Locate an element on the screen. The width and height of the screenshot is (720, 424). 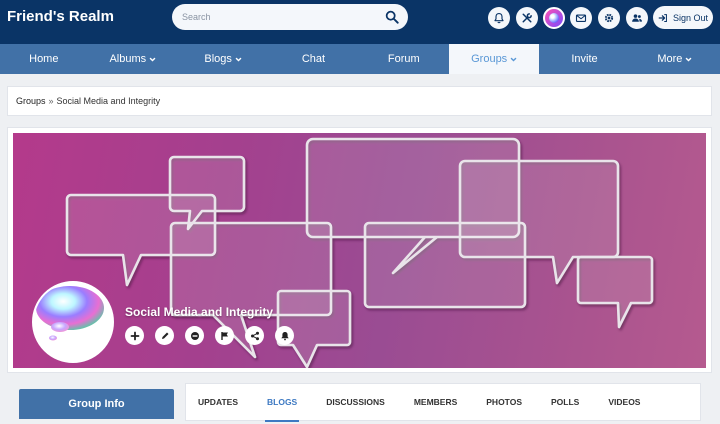
nav-invite-label: Invite is located at coordinates (584, 59).